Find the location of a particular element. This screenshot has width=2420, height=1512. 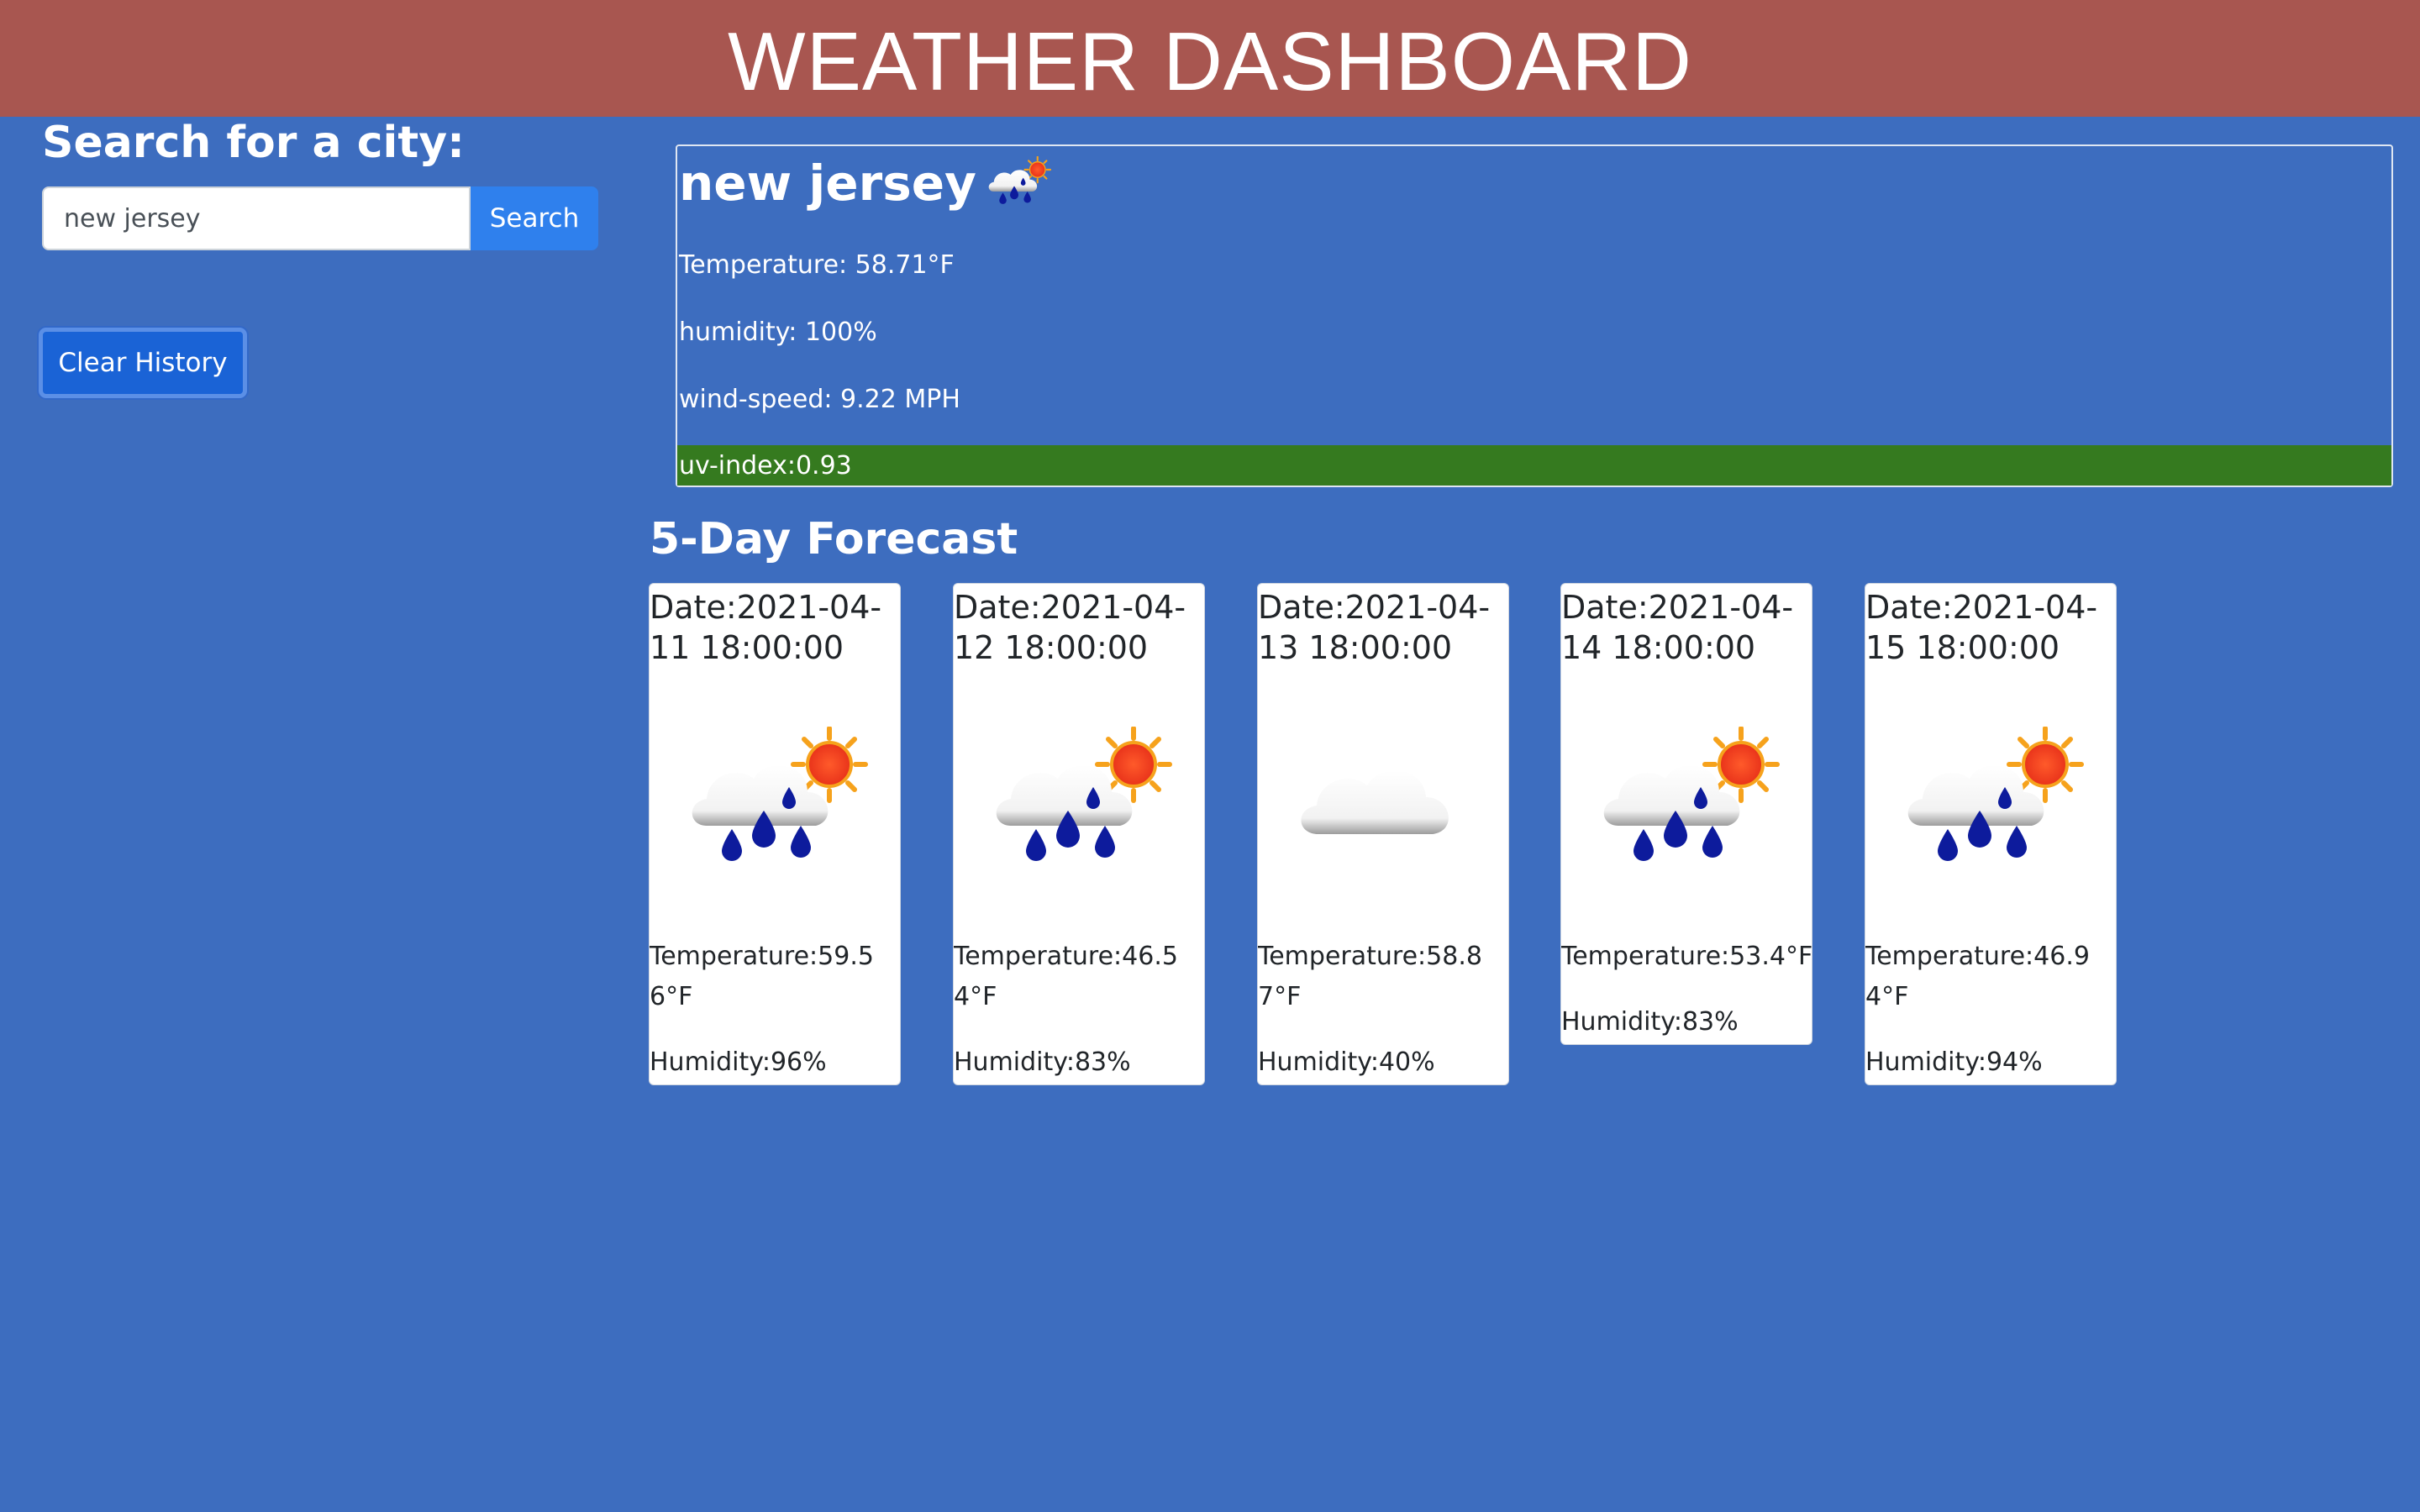

app-header: WEATHER DASHBOARD is located at coordinates (1210, 58).